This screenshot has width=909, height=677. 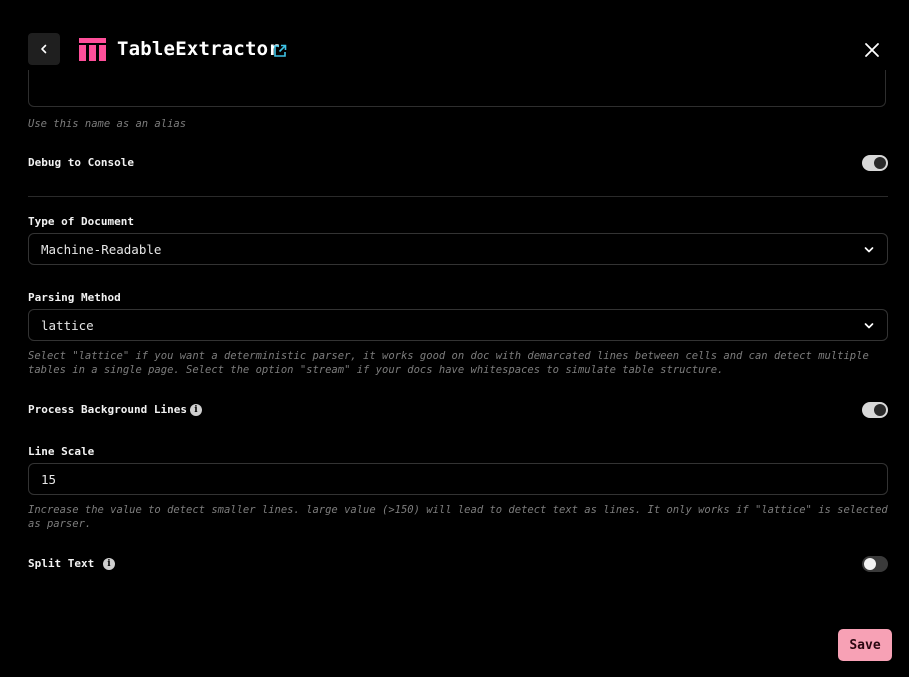 What do you see at coordinates (81, 221) in the screenshot?
I see `document-type-label: Type of Document` at bounding box center [81, 221].